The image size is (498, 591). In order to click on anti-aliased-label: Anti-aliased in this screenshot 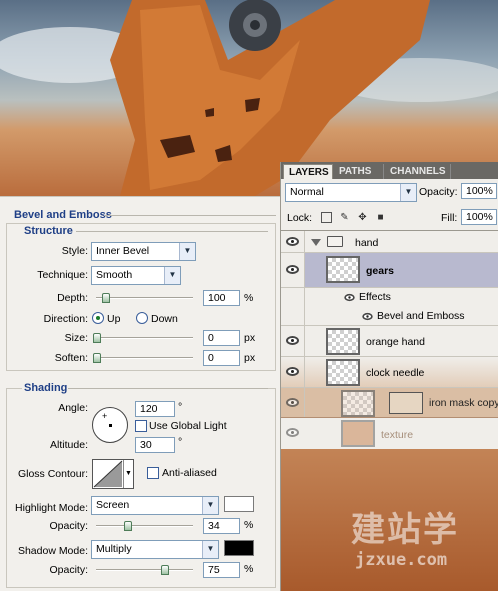, I will do `click(189, 473)`.